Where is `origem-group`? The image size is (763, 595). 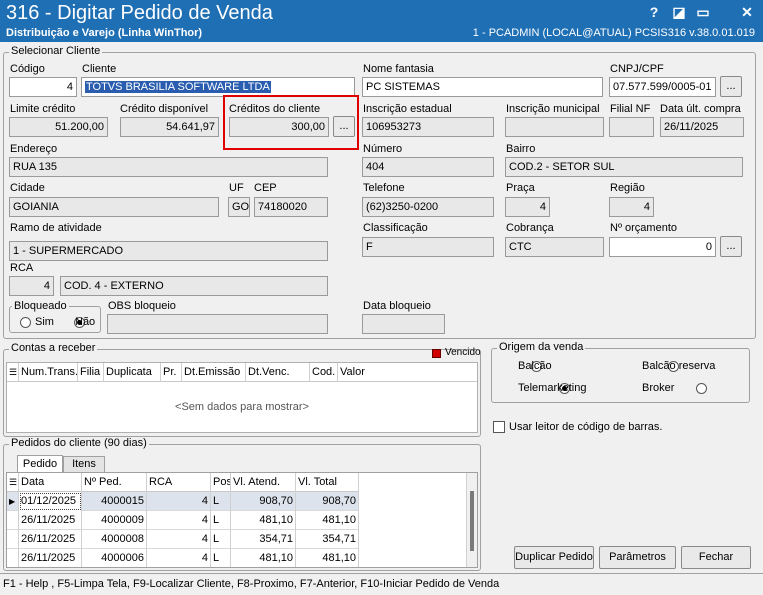 origem-group is located at coordinates (620, 375).